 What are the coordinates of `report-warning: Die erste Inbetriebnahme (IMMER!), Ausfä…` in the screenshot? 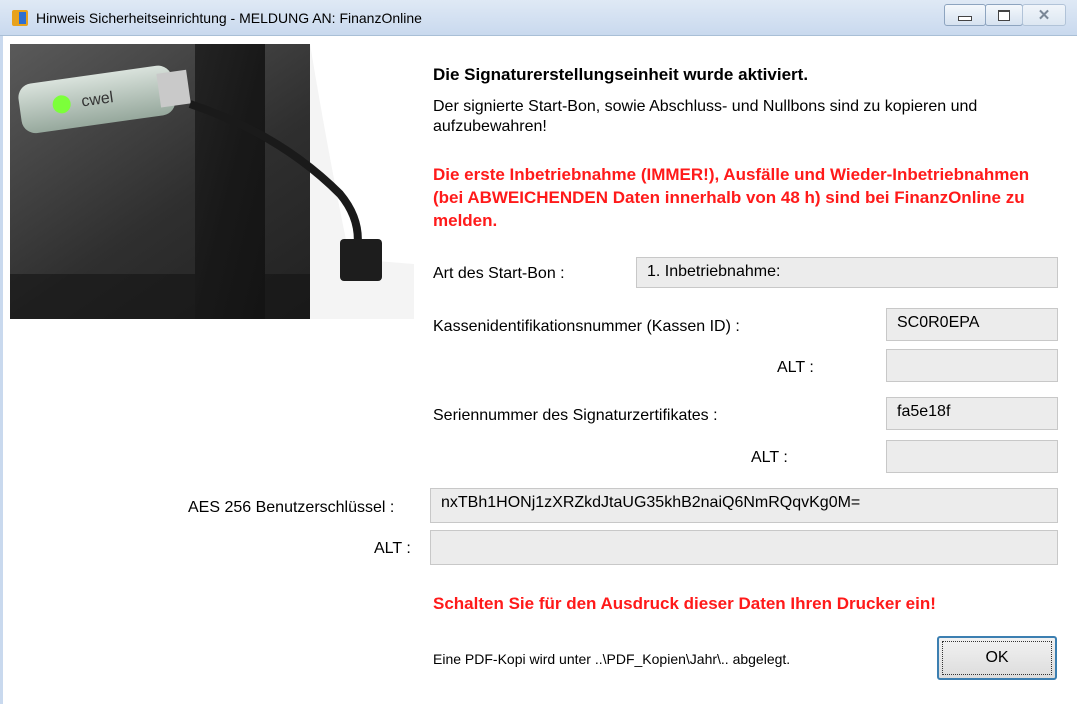 It's located at (731, 197).